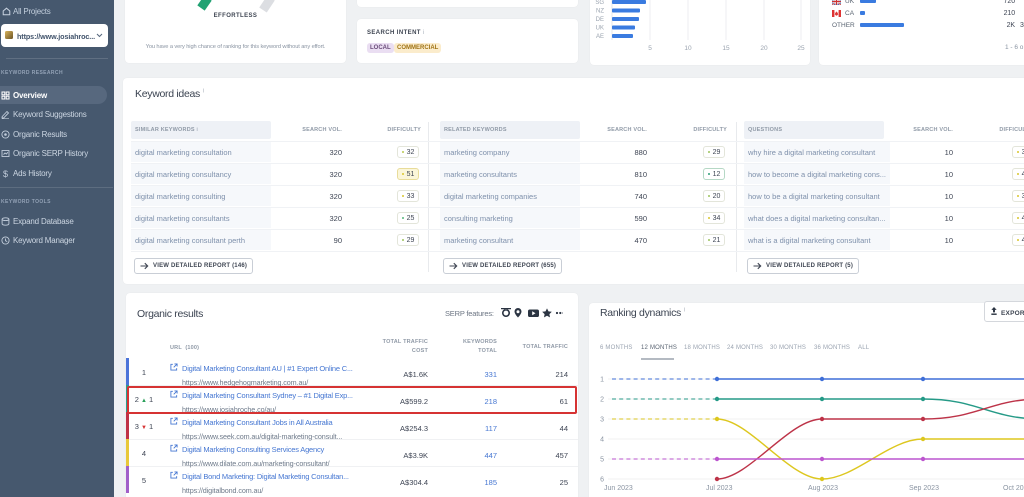 The height and width of the screenshot is (497, 1024). Describe the element at coordinates (688, 48) in the screenshot. I see `svg-text: 10` at that location.